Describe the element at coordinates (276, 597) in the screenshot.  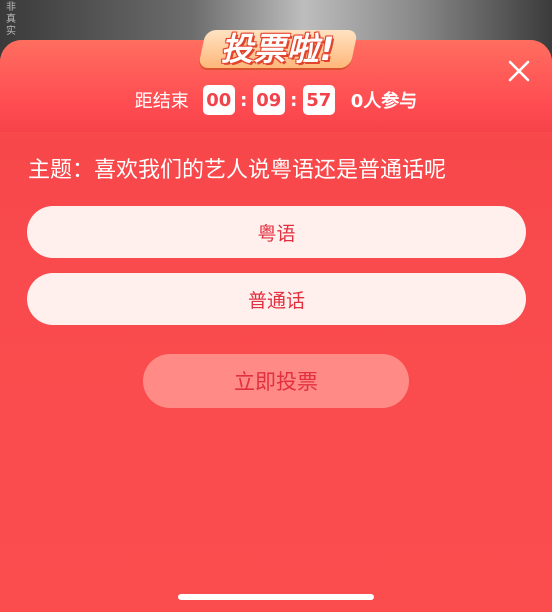
I see `home-indicator` at that location.